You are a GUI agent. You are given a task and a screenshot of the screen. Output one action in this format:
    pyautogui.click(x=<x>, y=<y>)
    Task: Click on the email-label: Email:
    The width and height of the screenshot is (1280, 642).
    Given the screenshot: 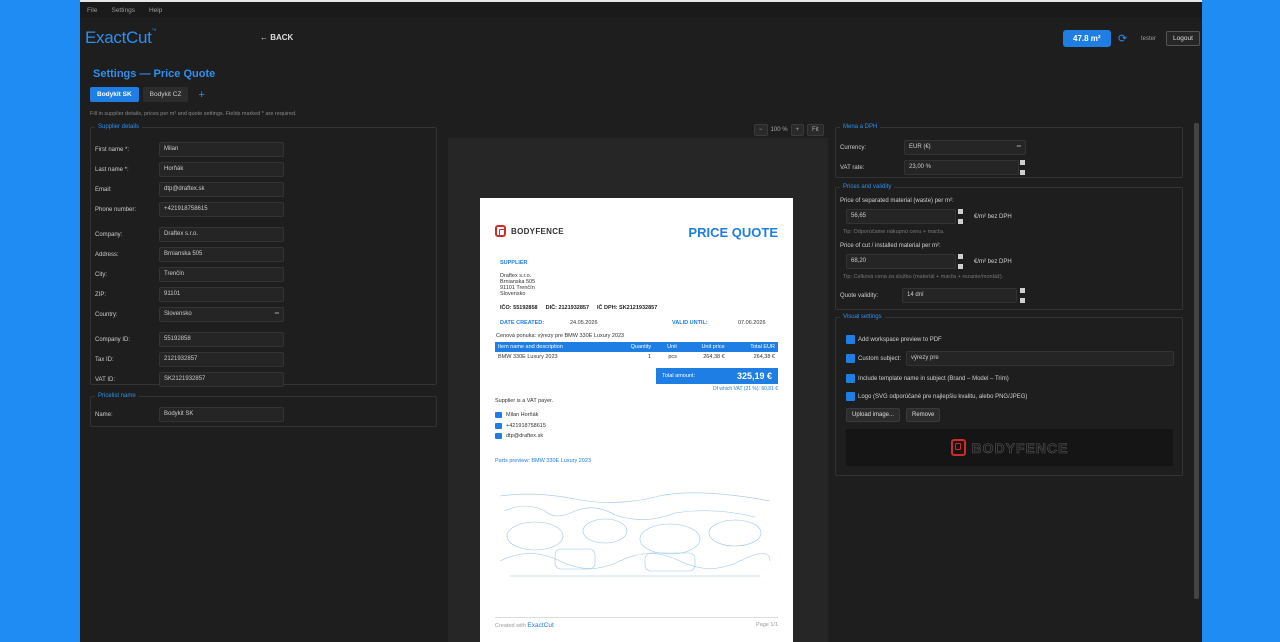 What is the action you would take?
    pyautogui.click(x=103, y=189)
    